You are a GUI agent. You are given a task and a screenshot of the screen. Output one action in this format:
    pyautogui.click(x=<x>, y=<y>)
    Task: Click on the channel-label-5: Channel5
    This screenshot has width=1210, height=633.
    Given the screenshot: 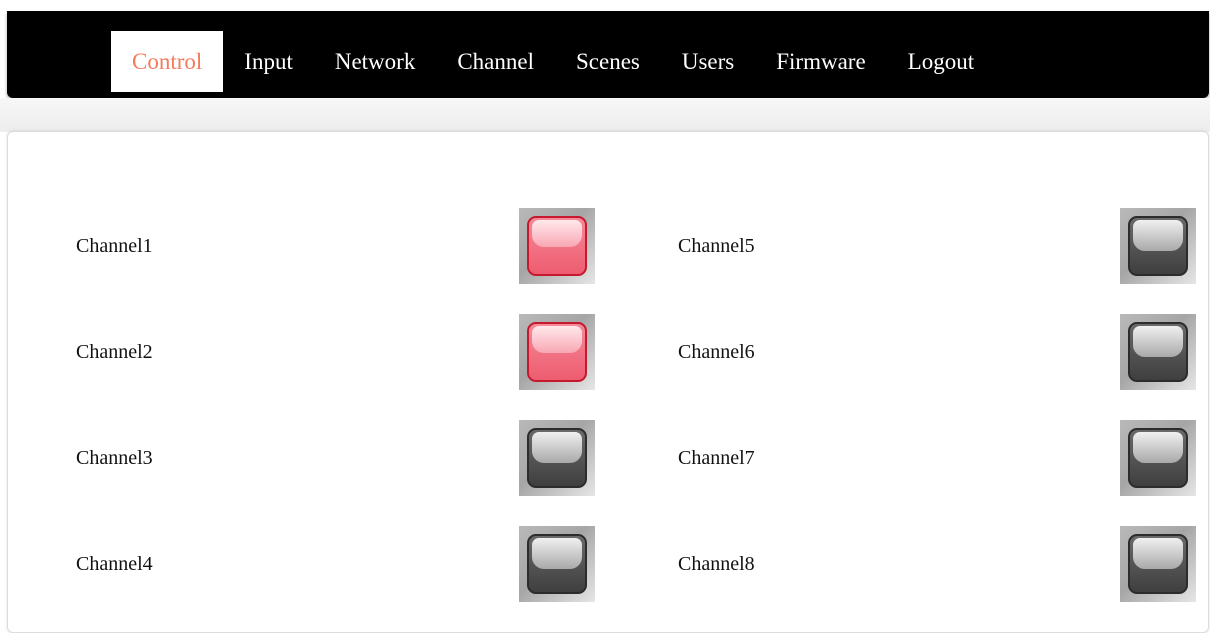 What is the action you would take?
    pyautogui.click(x=716, y=246)
    